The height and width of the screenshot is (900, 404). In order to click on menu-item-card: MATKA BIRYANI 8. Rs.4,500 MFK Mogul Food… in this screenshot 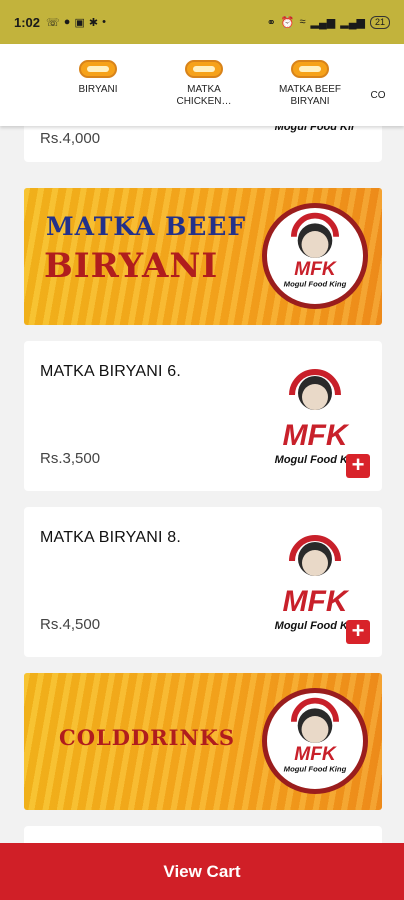, I will do `click(203, 582)`.